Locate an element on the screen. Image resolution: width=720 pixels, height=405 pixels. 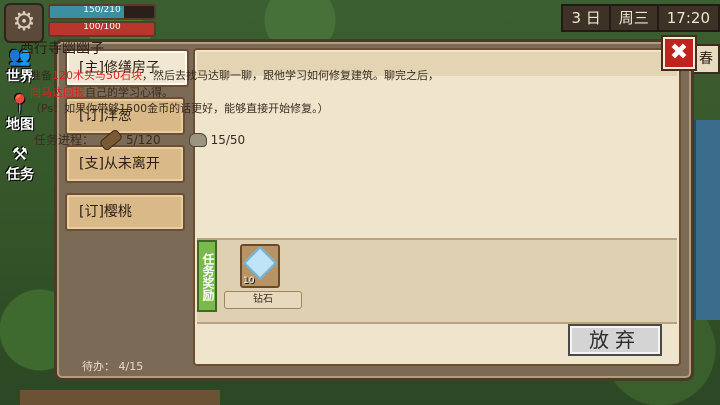
water-tile is located at coordinates (707, 220).